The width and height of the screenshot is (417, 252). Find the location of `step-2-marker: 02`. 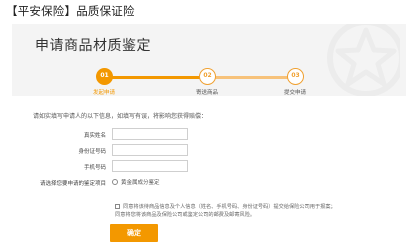

step-2-marker: 02 is located at coordinates (207, 76).